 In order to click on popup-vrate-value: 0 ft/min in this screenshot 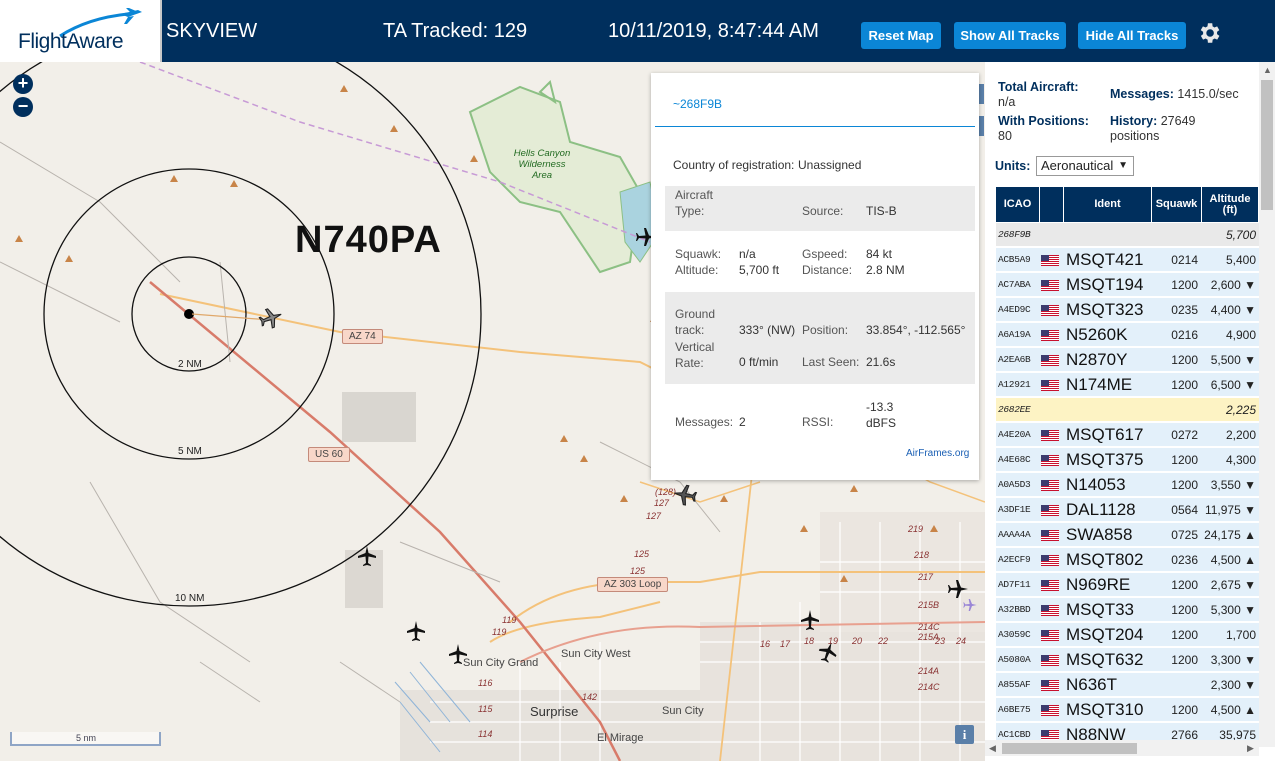, I will do `click(759, 362)`.